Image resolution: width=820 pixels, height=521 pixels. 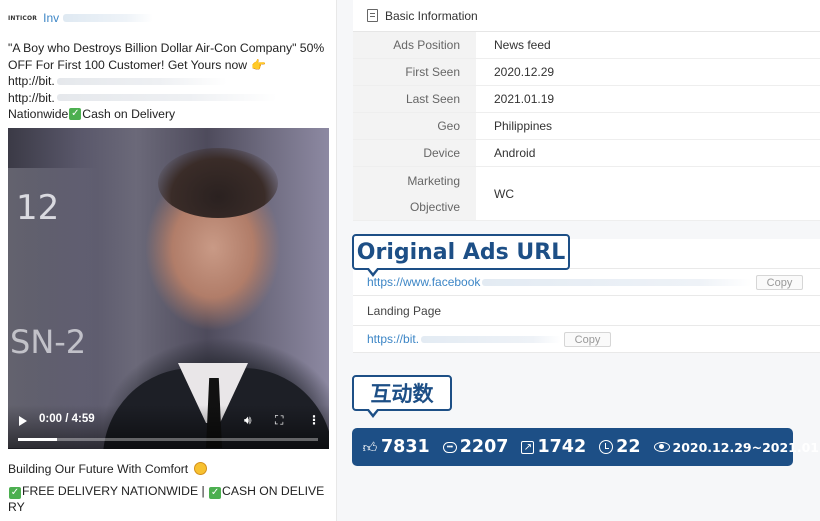 I want to click on date-range: 2020.12.29~2021.01.19, so click(x=746, y=447).